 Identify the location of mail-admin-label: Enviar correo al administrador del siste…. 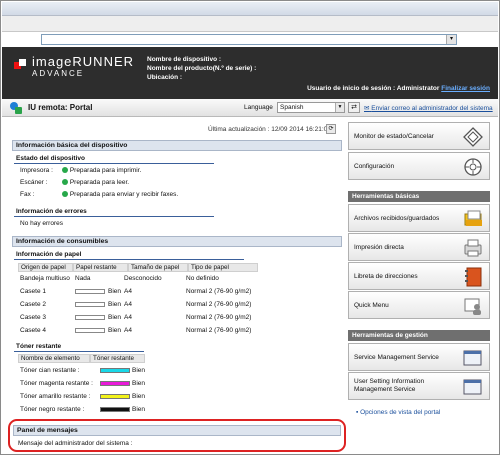
(432, 108).